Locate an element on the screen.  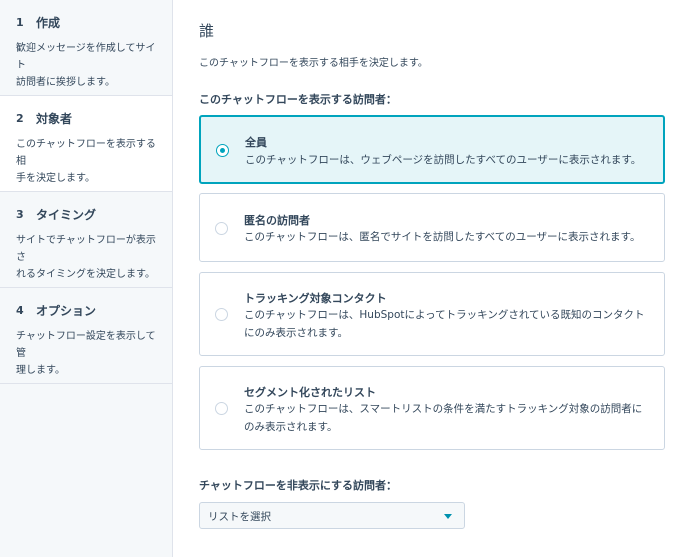
option-description: このチャットフローは、匿名でサイトを訪問したすべてのユーザーに表示されます。 is located at coordinates (442, 237).